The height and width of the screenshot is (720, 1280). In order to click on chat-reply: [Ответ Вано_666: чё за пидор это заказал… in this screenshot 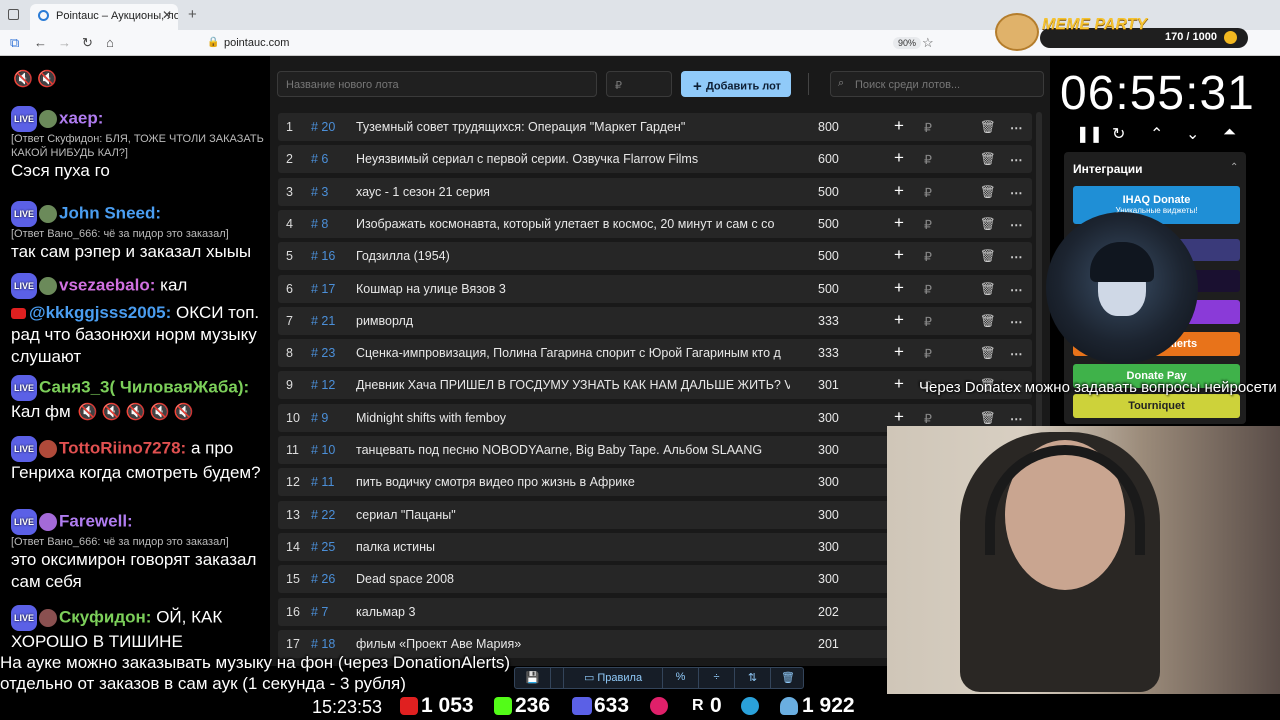, I will do `click(120, 542)`.